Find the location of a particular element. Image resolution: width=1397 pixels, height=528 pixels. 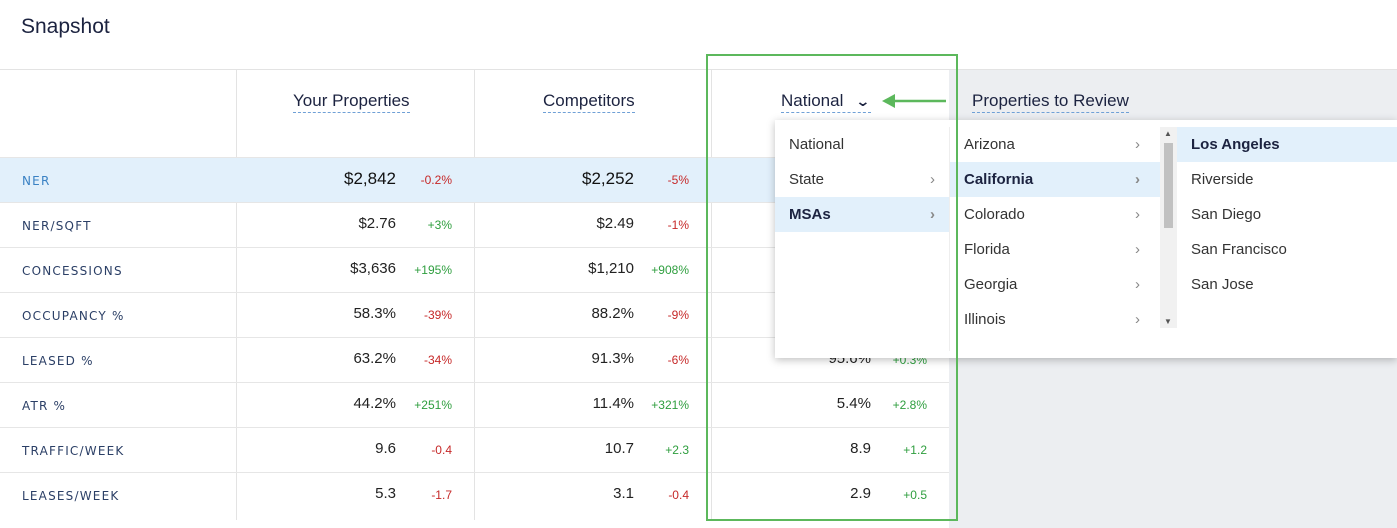

col-header-review: Properties to Review is located at coordinates (1050, 102).